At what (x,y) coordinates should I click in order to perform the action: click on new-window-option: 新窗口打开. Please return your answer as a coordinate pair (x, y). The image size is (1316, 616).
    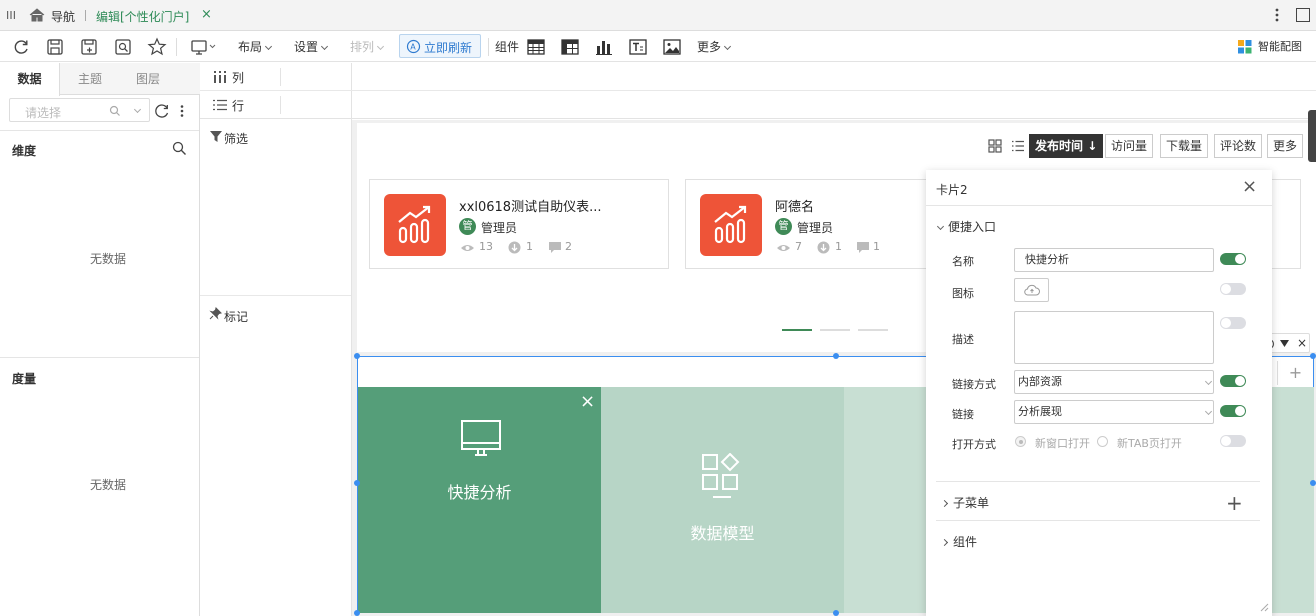
    Looking at the image, I should click on (1062, 443).